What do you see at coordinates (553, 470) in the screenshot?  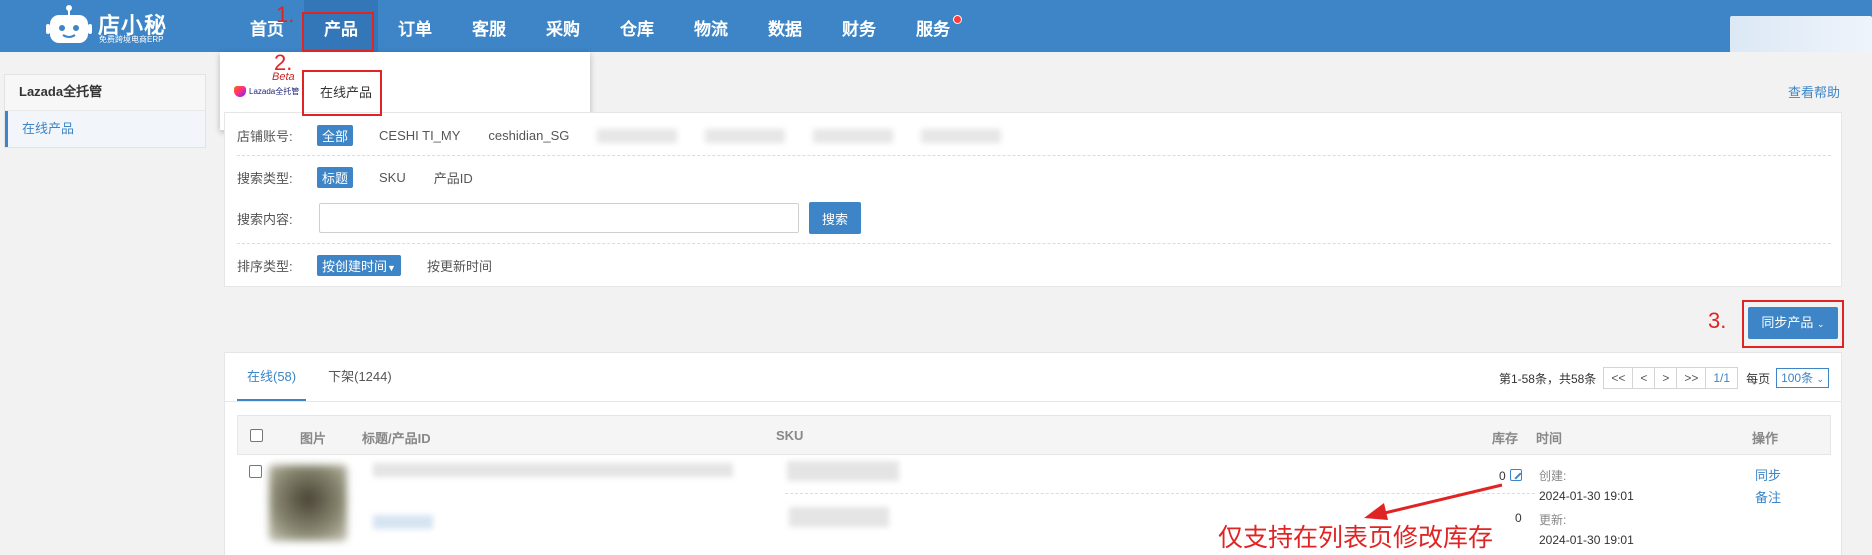 I see `product-title-blurred` at bounding box center [553, 470].